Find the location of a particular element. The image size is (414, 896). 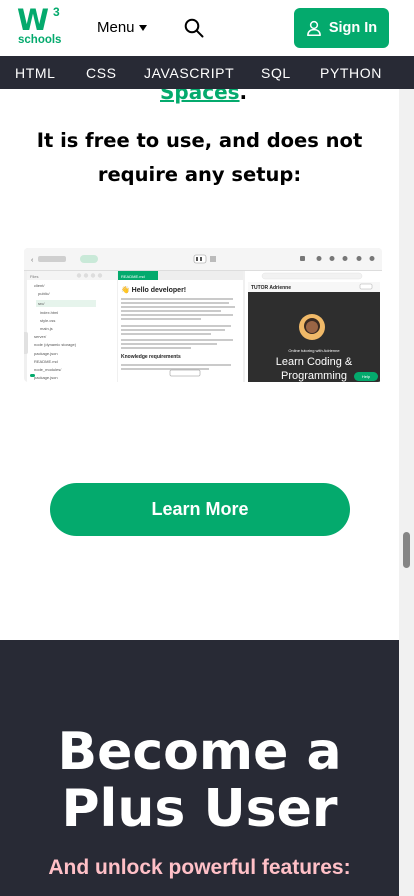

plus-subtitle: And unlock powerful features: is located at coordinates (199, 867).